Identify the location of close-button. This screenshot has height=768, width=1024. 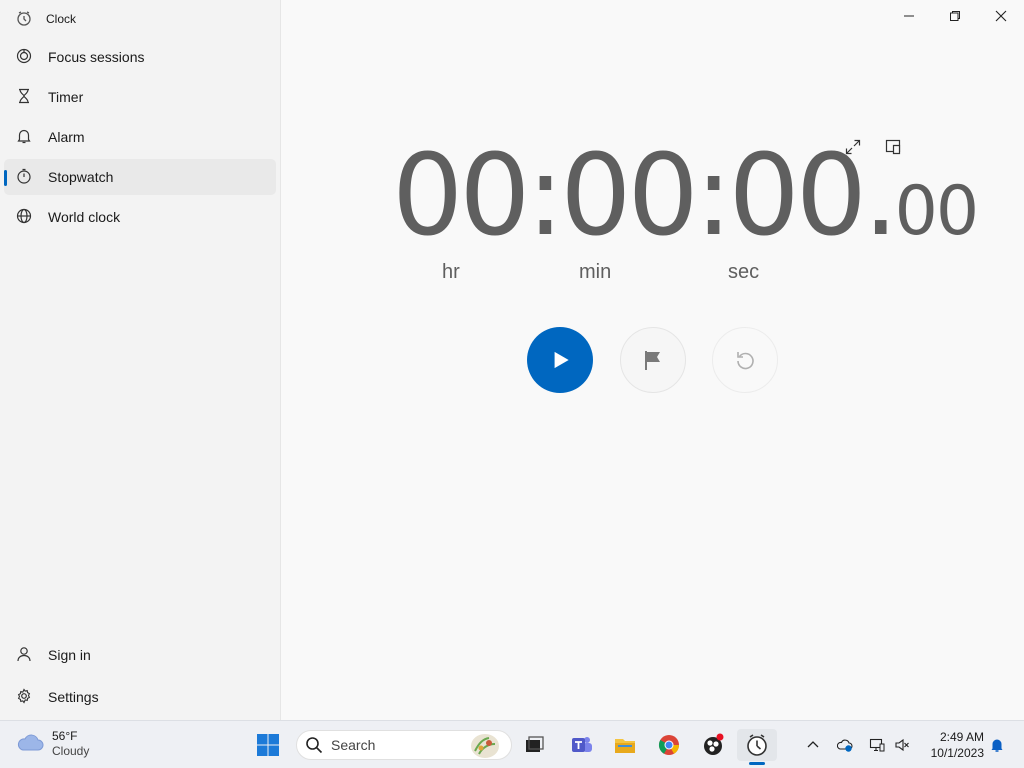
(1001, 16).